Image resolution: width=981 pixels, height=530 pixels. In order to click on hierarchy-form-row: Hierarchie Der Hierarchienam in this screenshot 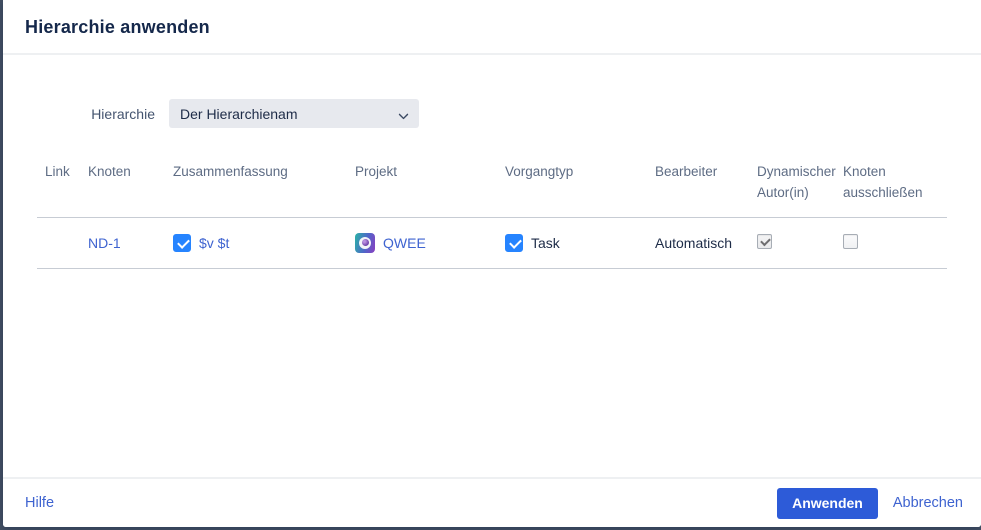, I will do `click(492, 113)`.